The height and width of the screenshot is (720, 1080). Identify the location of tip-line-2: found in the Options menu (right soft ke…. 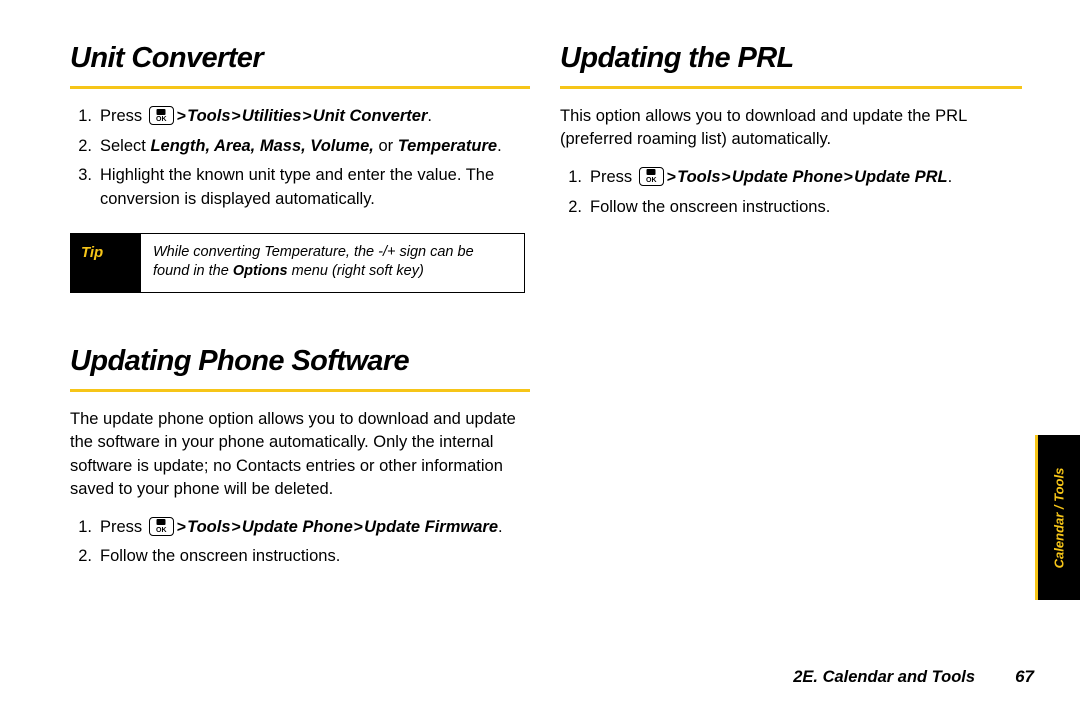
(333, 271).